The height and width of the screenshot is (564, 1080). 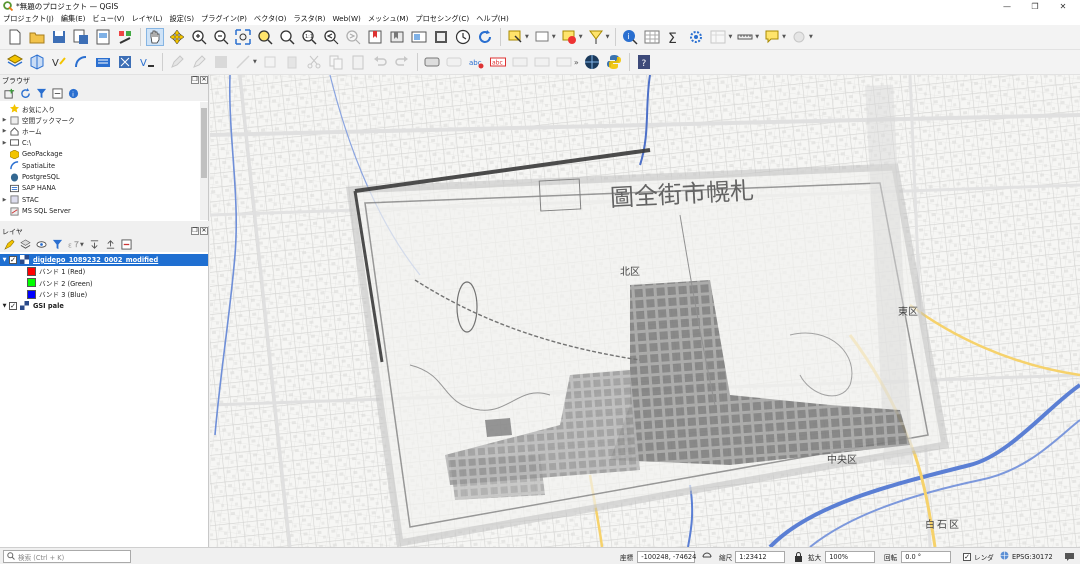 I want to click on pan-hand-icon, so click(x=155, y=37).